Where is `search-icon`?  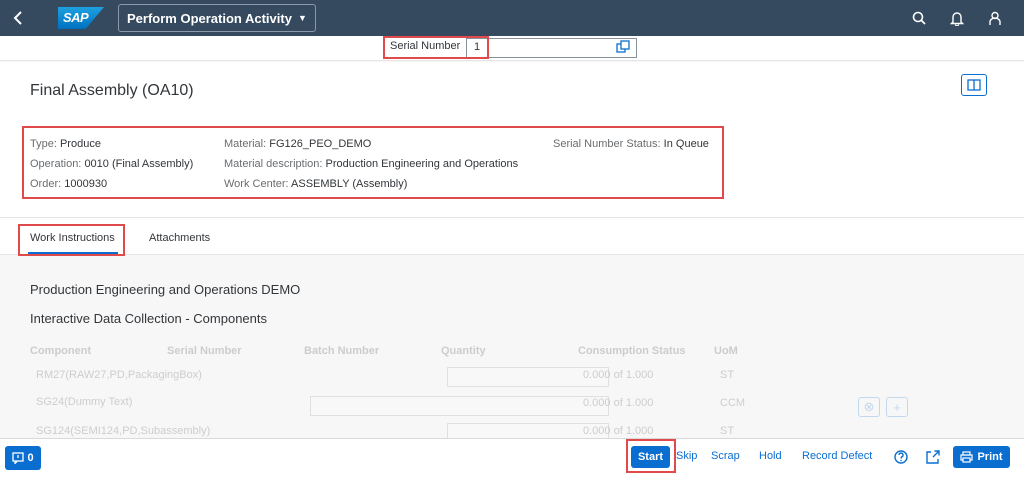 search-icon is located at coordinates (919, 18).